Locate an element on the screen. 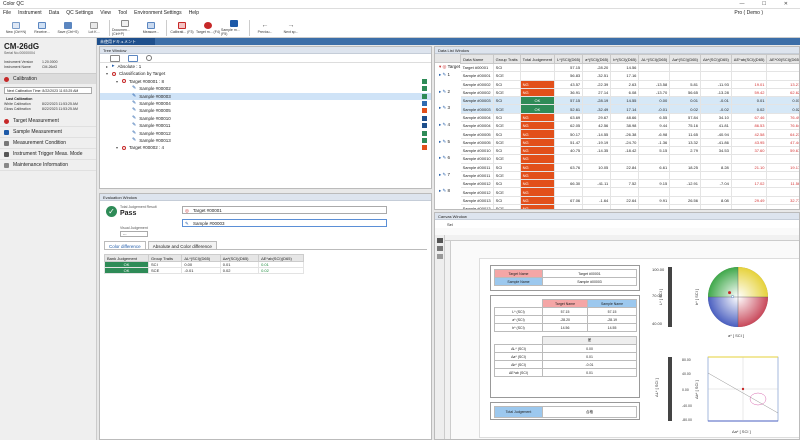 This screenshot has height=440, width=800. window-controls: — ☐ ✕ is located at coordinates (768, 4).